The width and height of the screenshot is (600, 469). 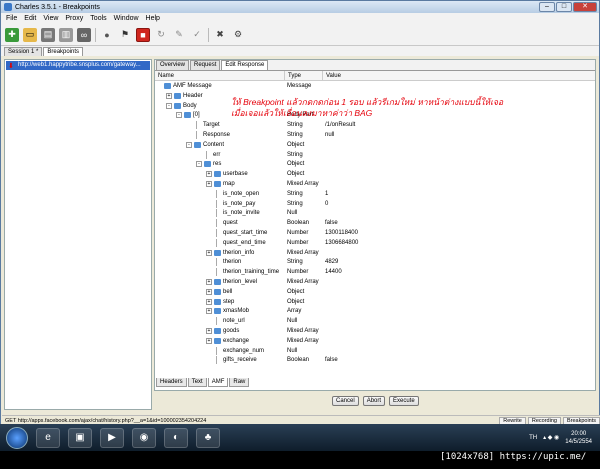 I want to click on tree-row: + userbase Object, so click(x=375, y=174).